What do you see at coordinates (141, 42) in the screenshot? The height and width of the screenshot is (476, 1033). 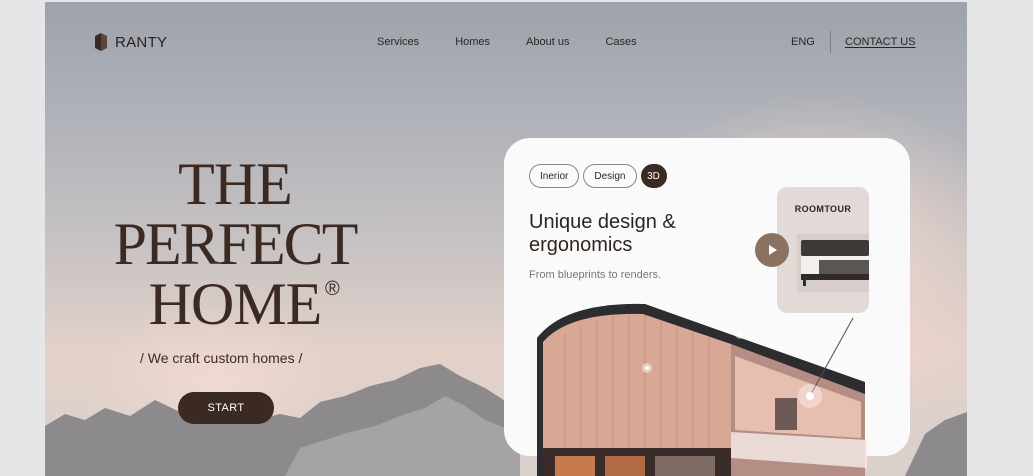 I see `brand-name: RANTY` at bounding box center [141, 42].